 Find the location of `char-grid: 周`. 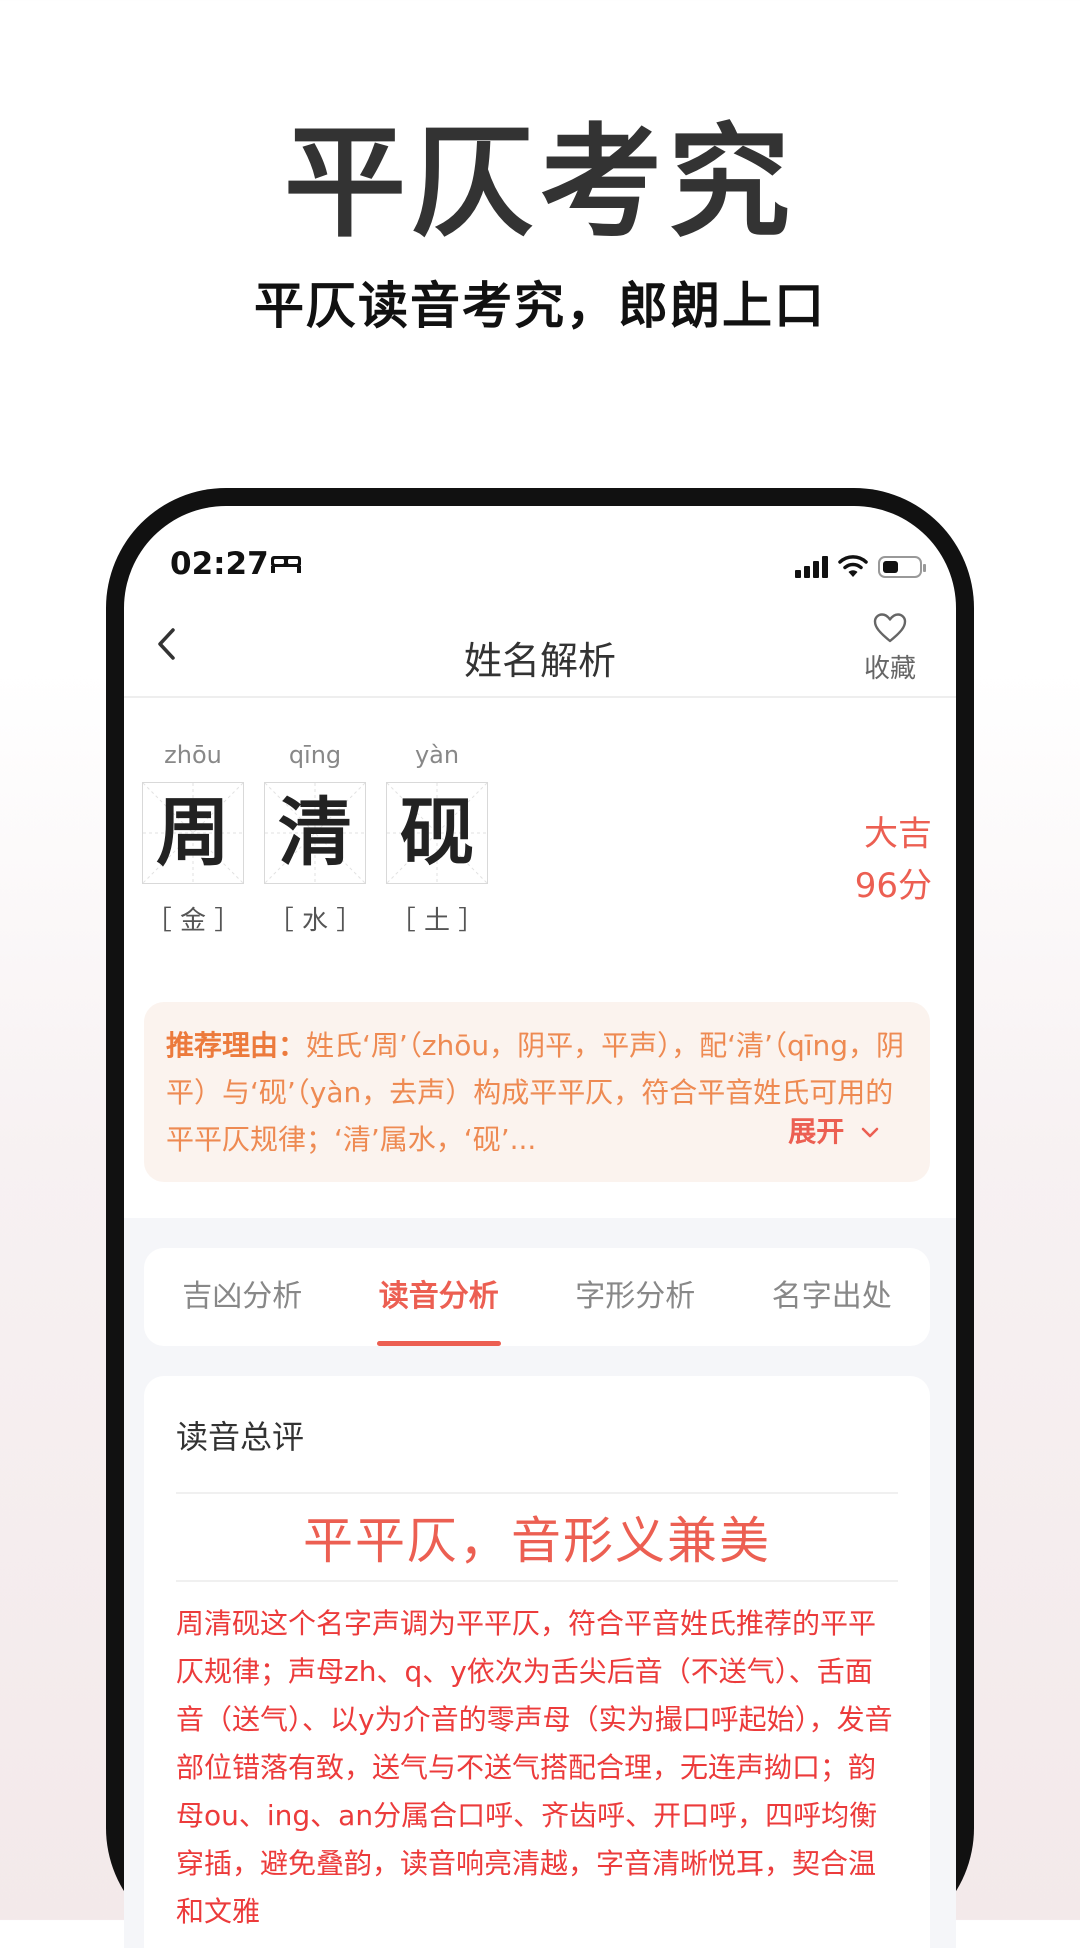

char-grid: 周 is located at coordinates (193, 833).